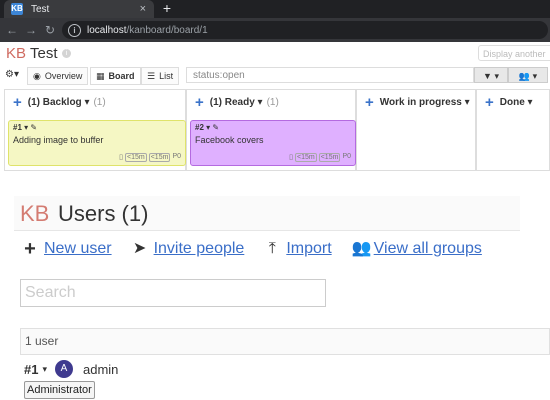 The height and width of the screenshot is (400, 550). I want to click on table-row: #1 ▾ A admin, so click(71, 369).